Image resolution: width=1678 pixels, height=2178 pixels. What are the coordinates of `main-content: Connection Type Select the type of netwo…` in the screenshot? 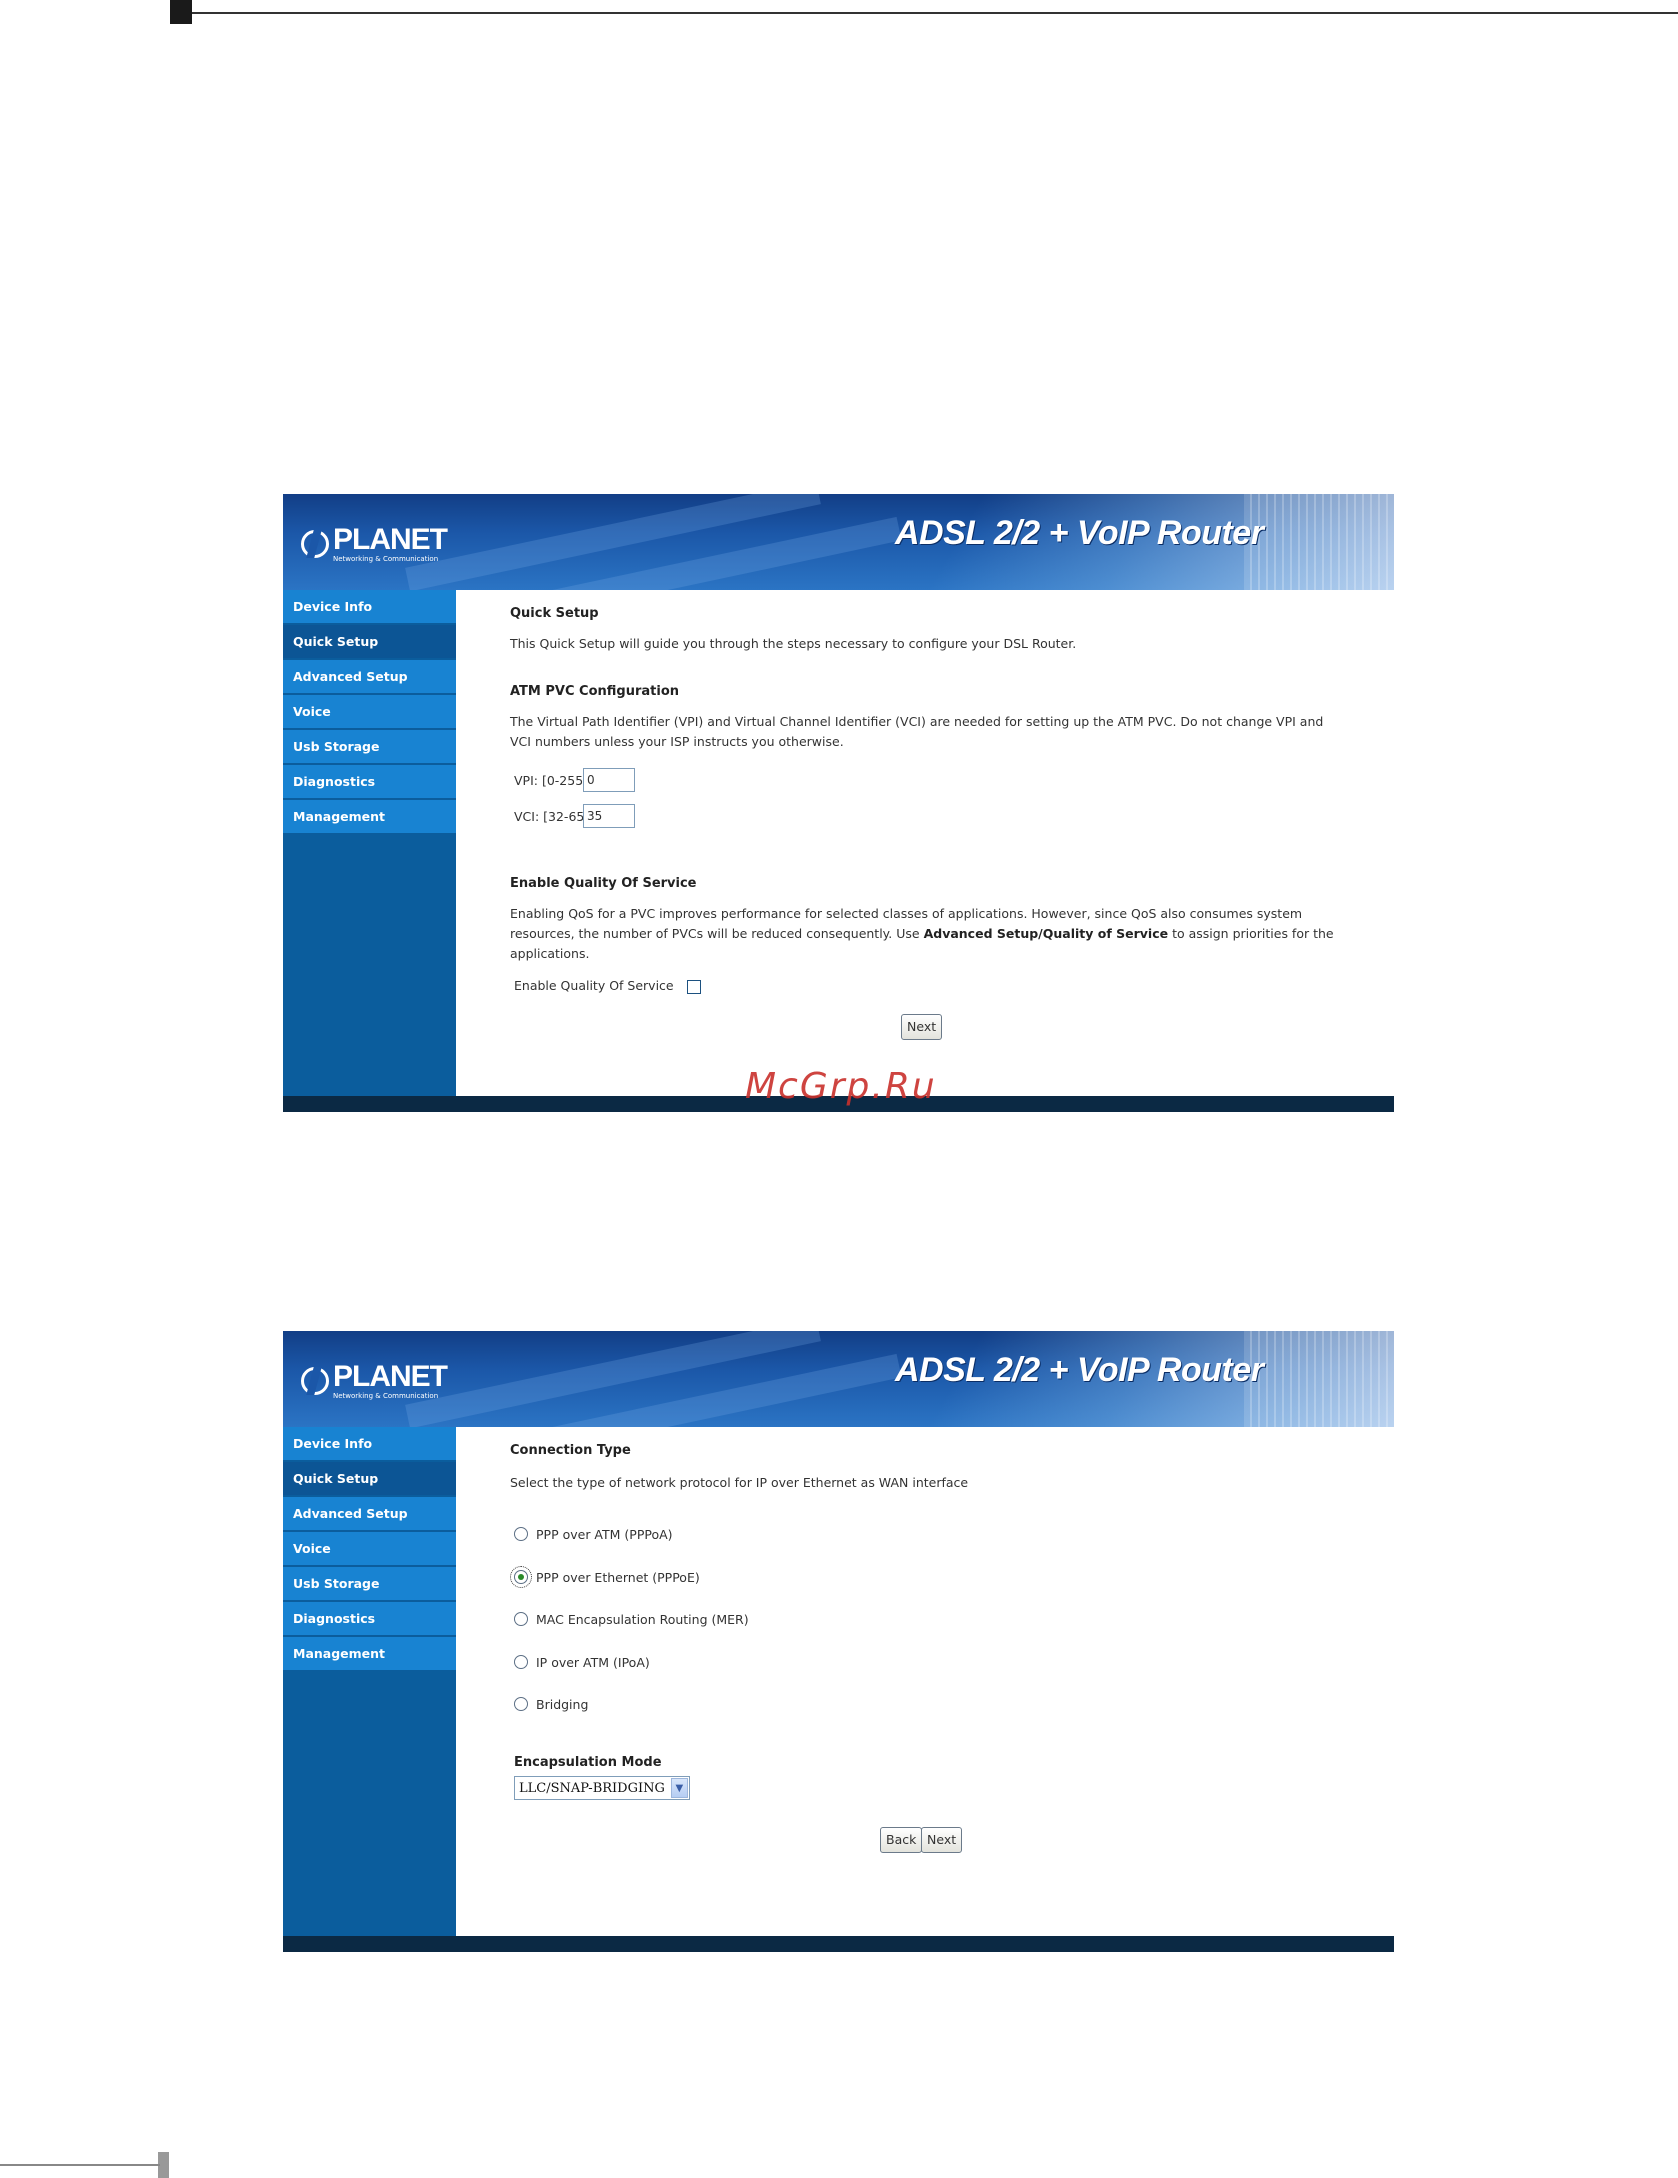 It's located at (925, 1681).